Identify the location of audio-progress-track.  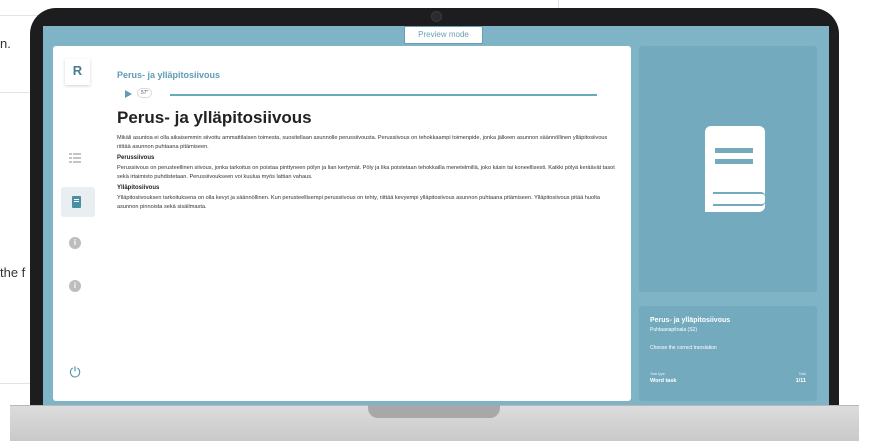
(383, 95).